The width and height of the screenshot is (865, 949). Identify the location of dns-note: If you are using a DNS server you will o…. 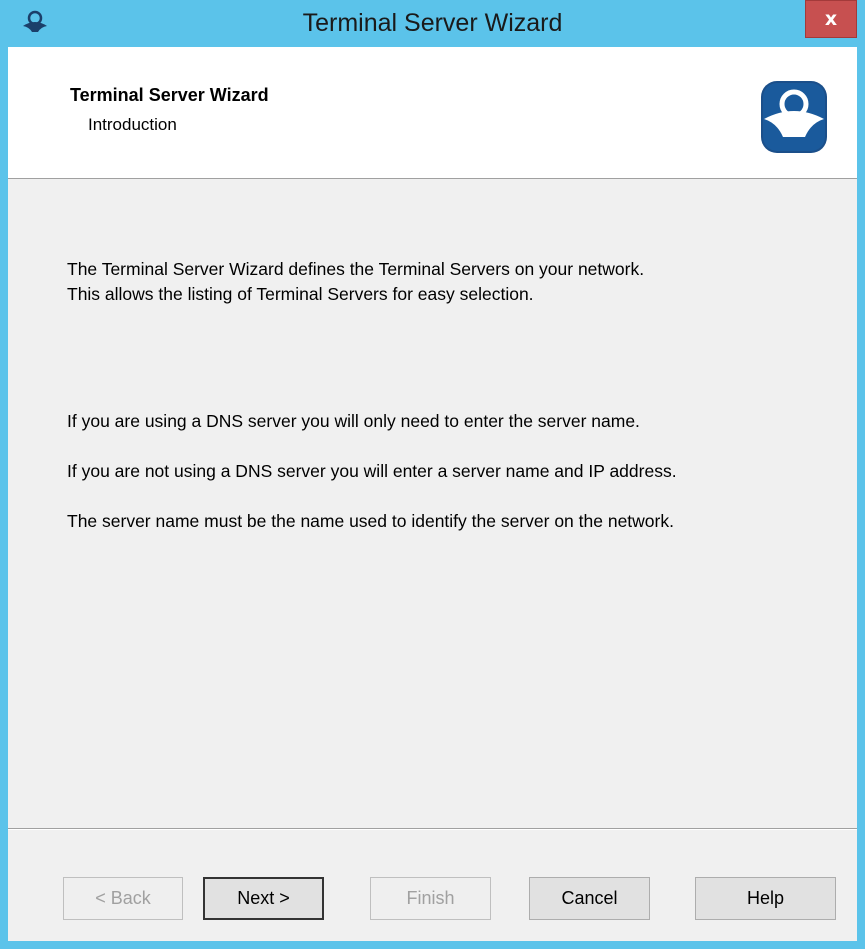
(353, 421).